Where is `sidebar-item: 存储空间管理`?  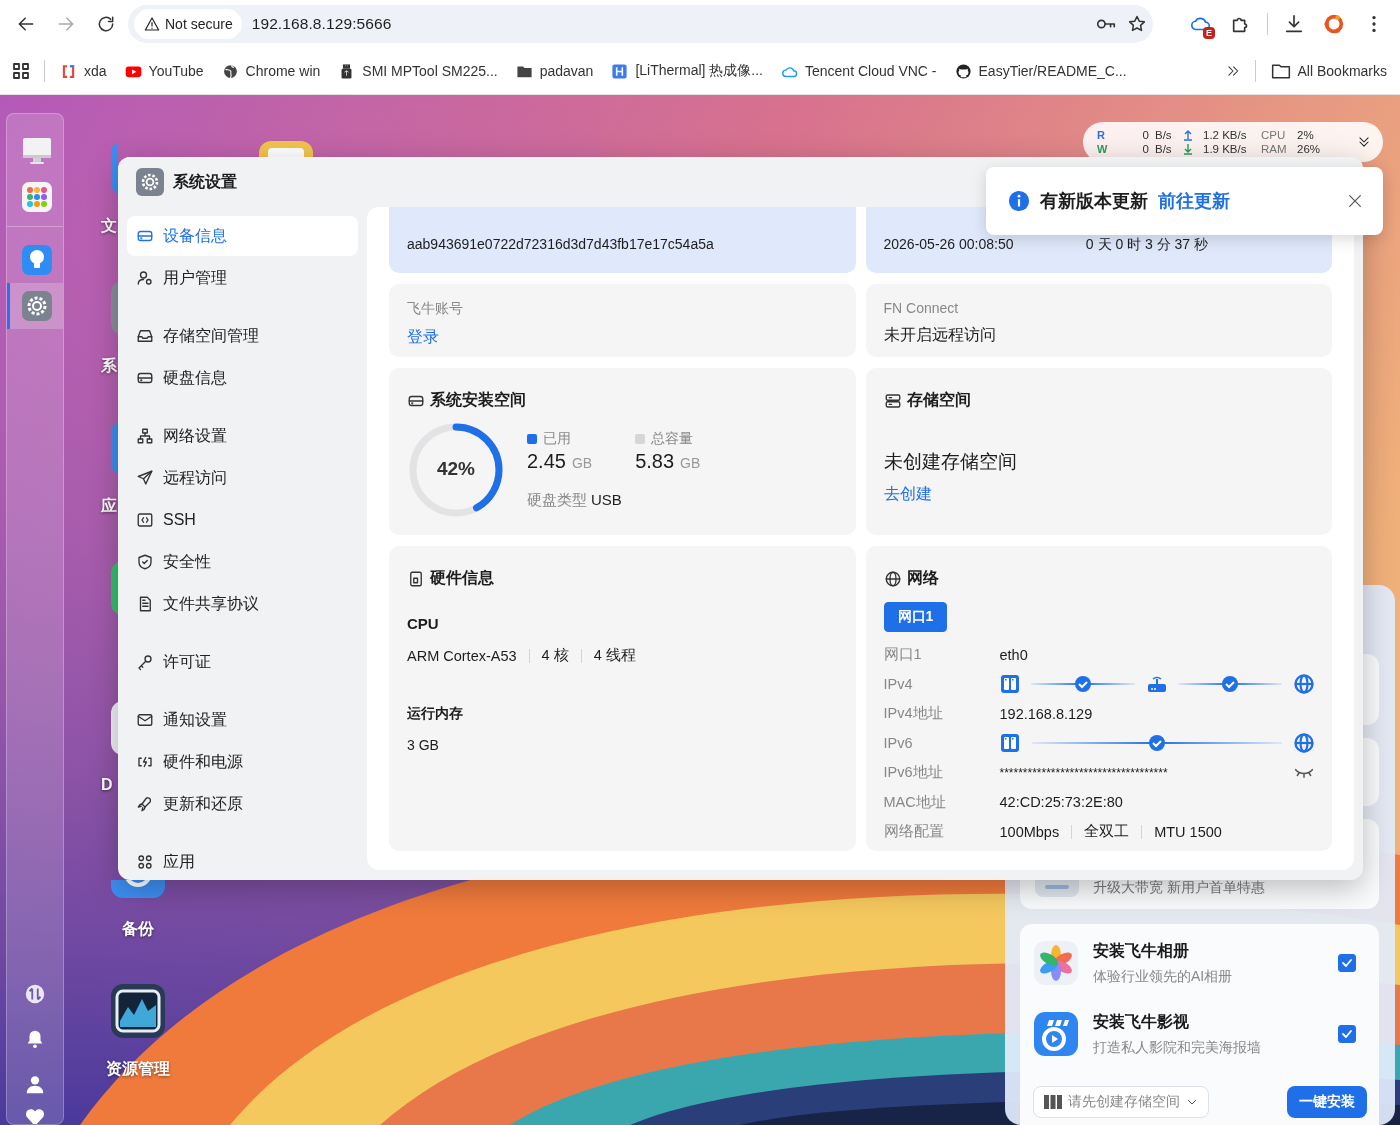
sidebar-item: 存储空间管理 is located at coordinates (242, 336).